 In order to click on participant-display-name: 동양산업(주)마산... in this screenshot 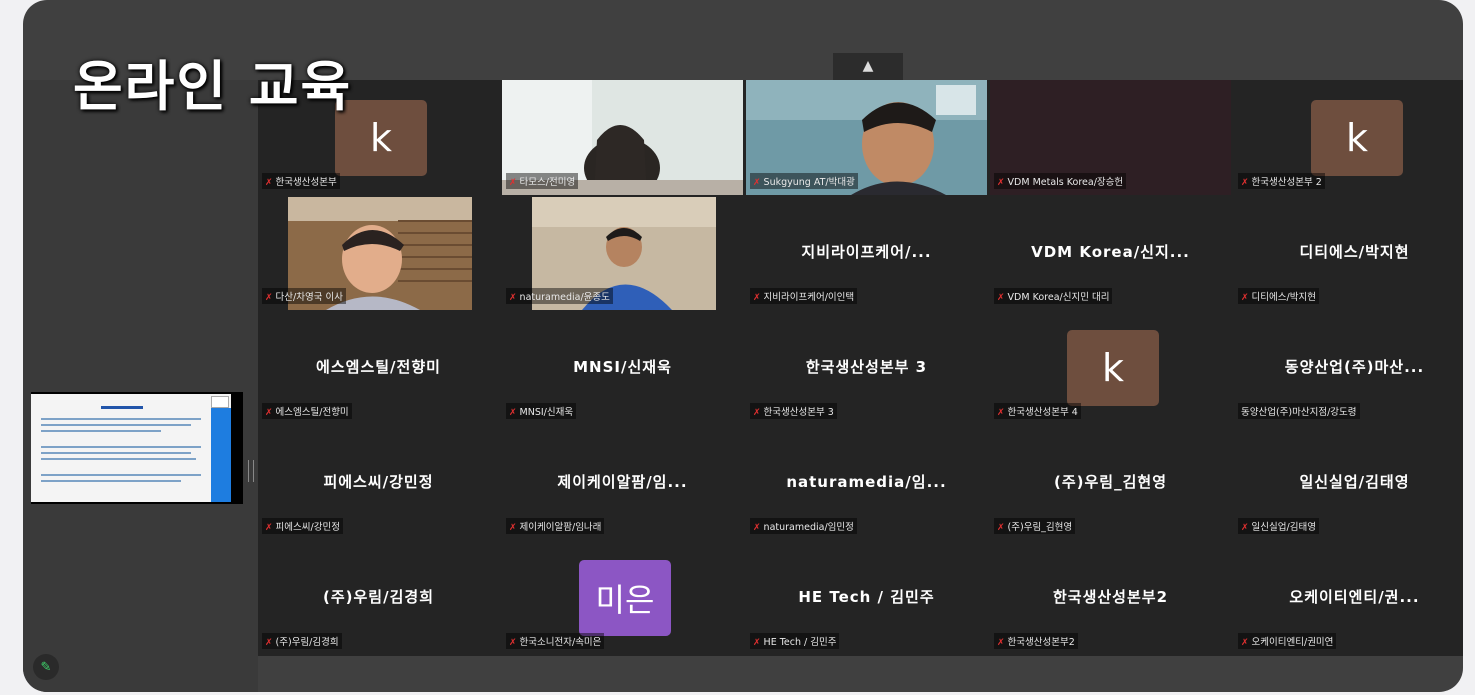, I will do `click(1354, 367)`.